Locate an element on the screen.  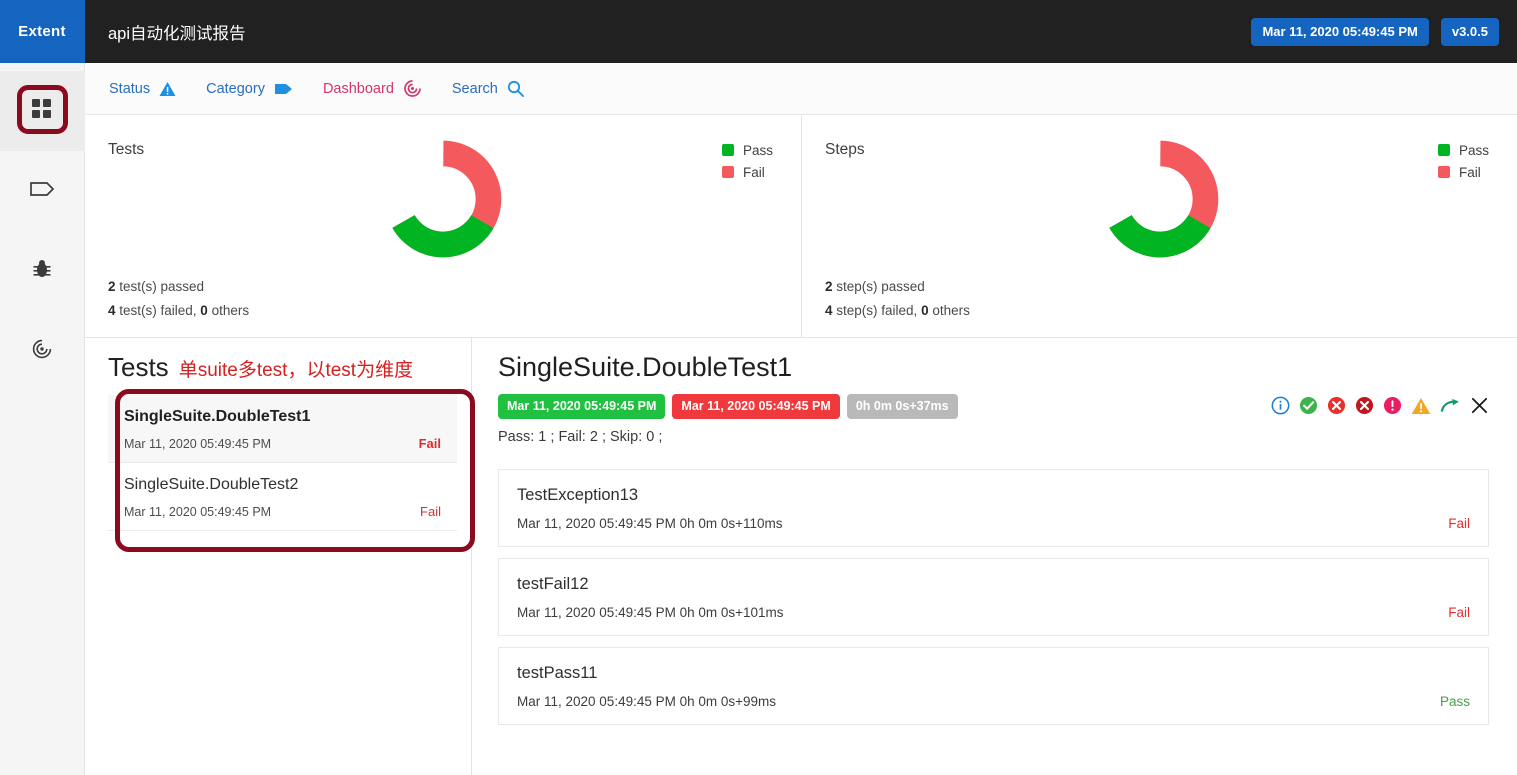
brand-label: Extent is located at coordinates (42, 31).